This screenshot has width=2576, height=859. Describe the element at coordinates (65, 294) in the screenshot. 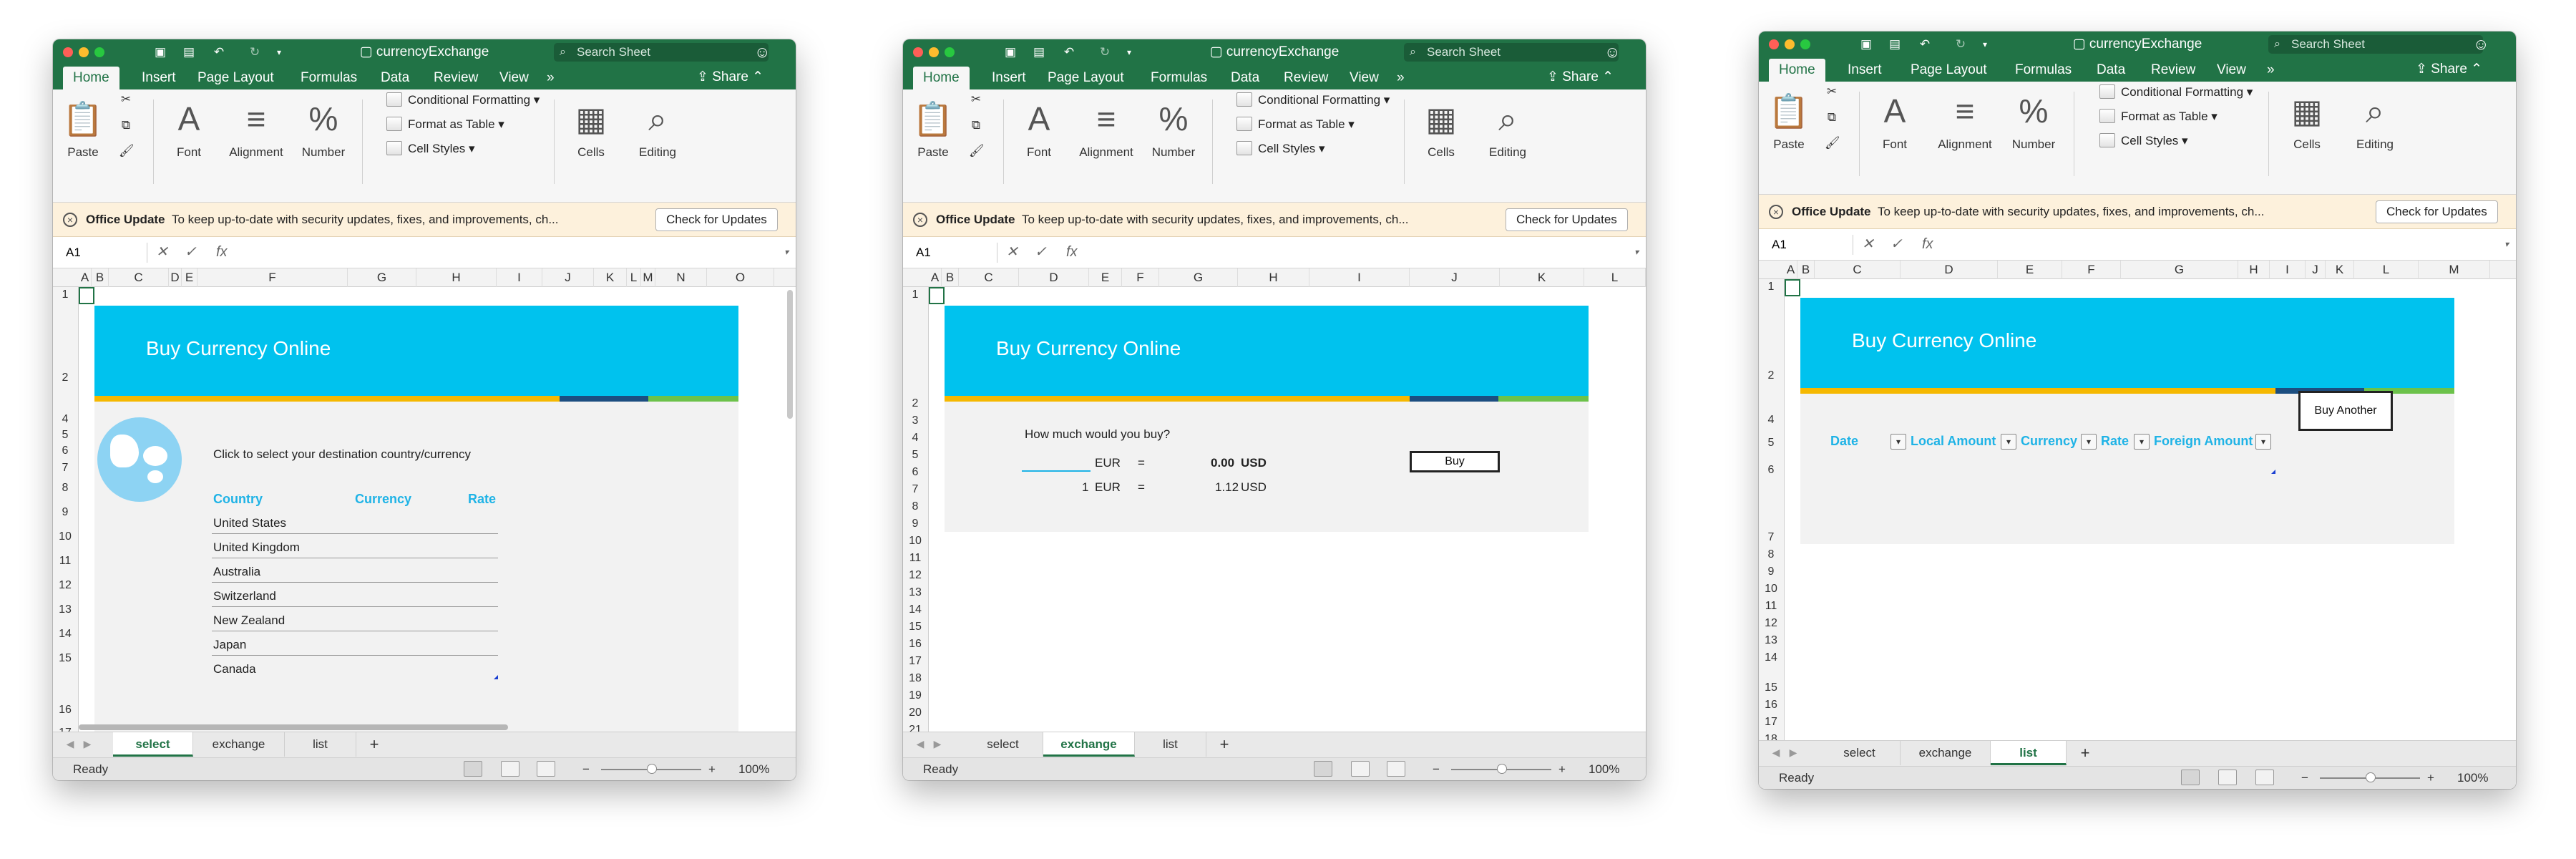

I see `row-1: 1` at that location.